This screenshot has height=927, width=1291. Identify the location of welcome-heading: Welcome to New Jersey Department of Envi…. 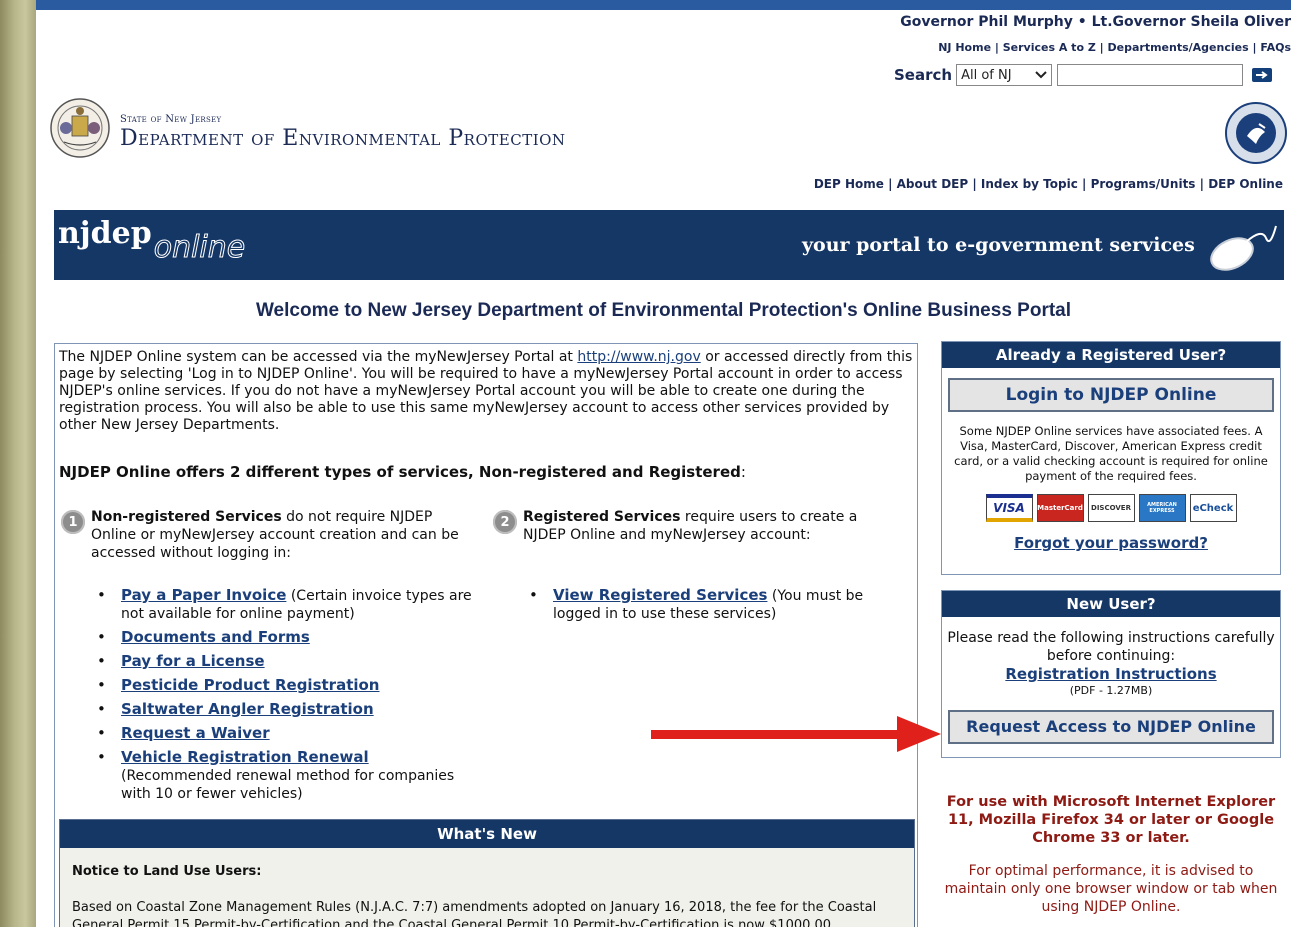
(663, 310).